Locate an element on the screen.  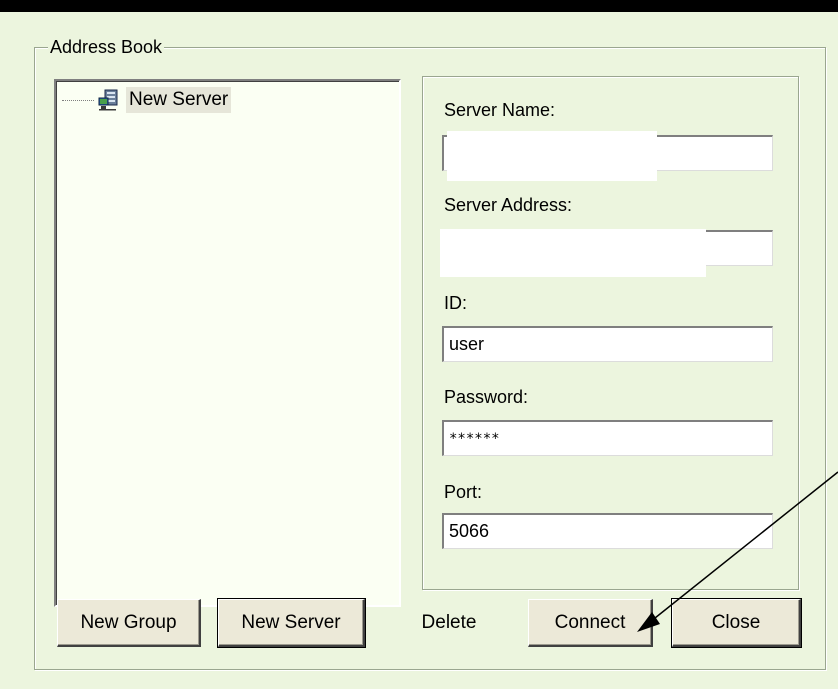
new-group-button: New Group is located at coordinates (129, 623).